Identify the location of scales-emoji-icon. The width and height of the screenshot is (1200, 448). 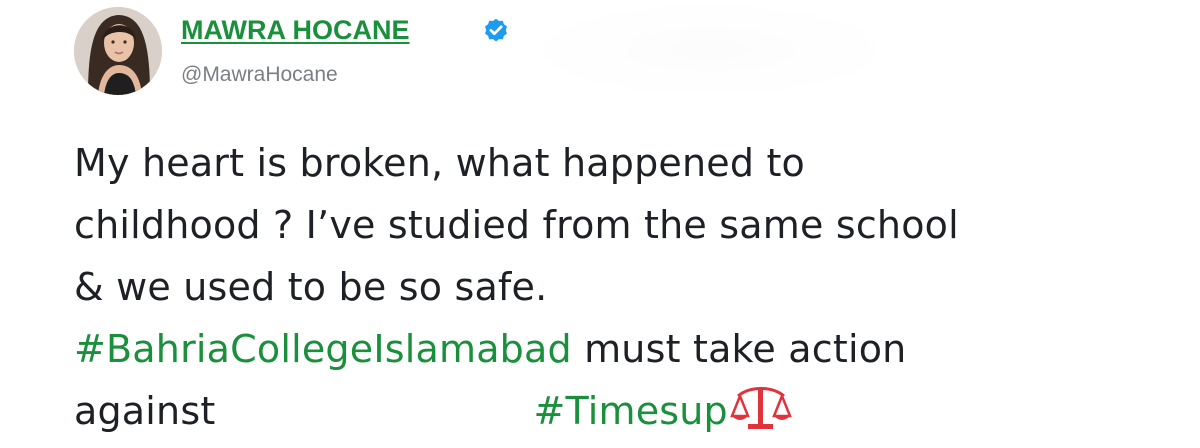
(761, 407).